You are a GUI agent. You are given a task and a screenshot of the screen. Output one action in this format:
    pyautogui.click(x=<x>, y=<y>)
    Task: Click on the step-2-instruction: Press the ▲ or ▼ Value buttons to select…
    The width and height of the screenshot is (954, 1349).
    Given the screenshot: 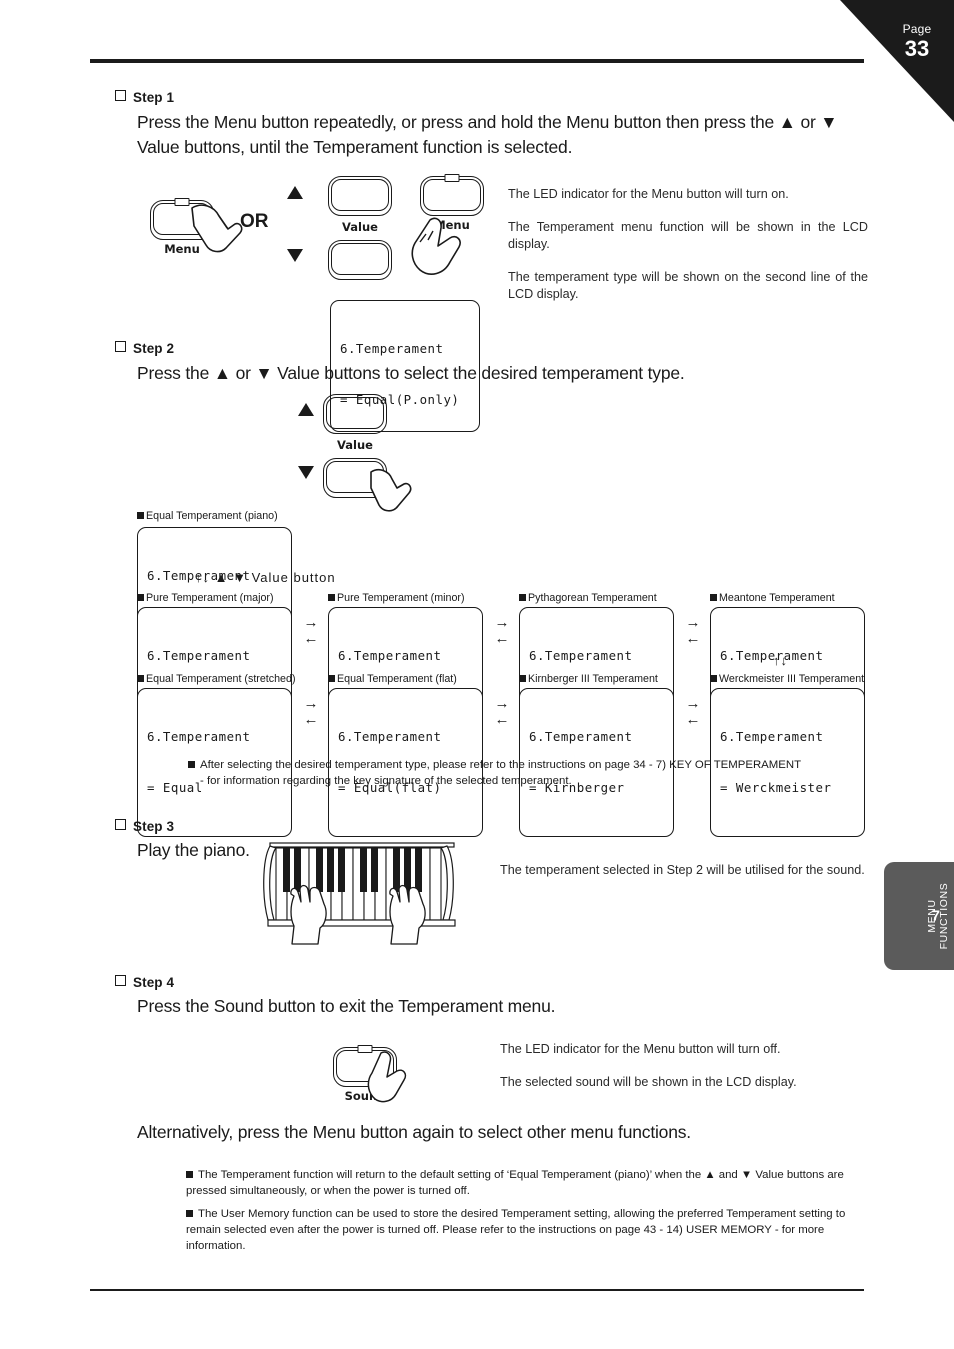 What is the action you would take?
    pyautogui.click(x=411, y=373)
    